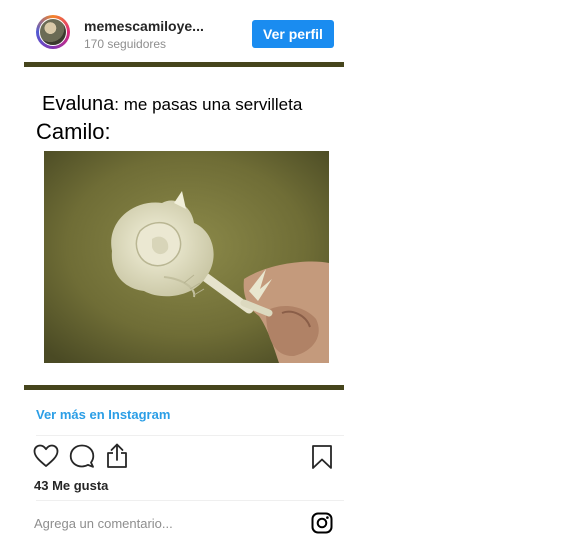  Describe the element at coordinates (208, 104) in the screenshot. I see `meme-line1-text: : me pasas una servilleta` at that location.